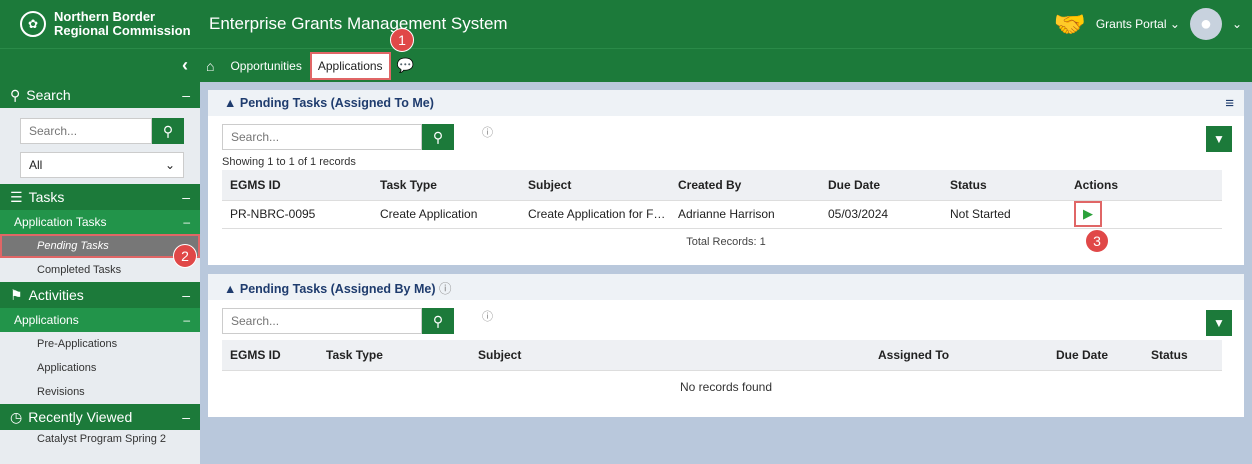  I want to click on cell-status: Not Started, so click(1004, 214).